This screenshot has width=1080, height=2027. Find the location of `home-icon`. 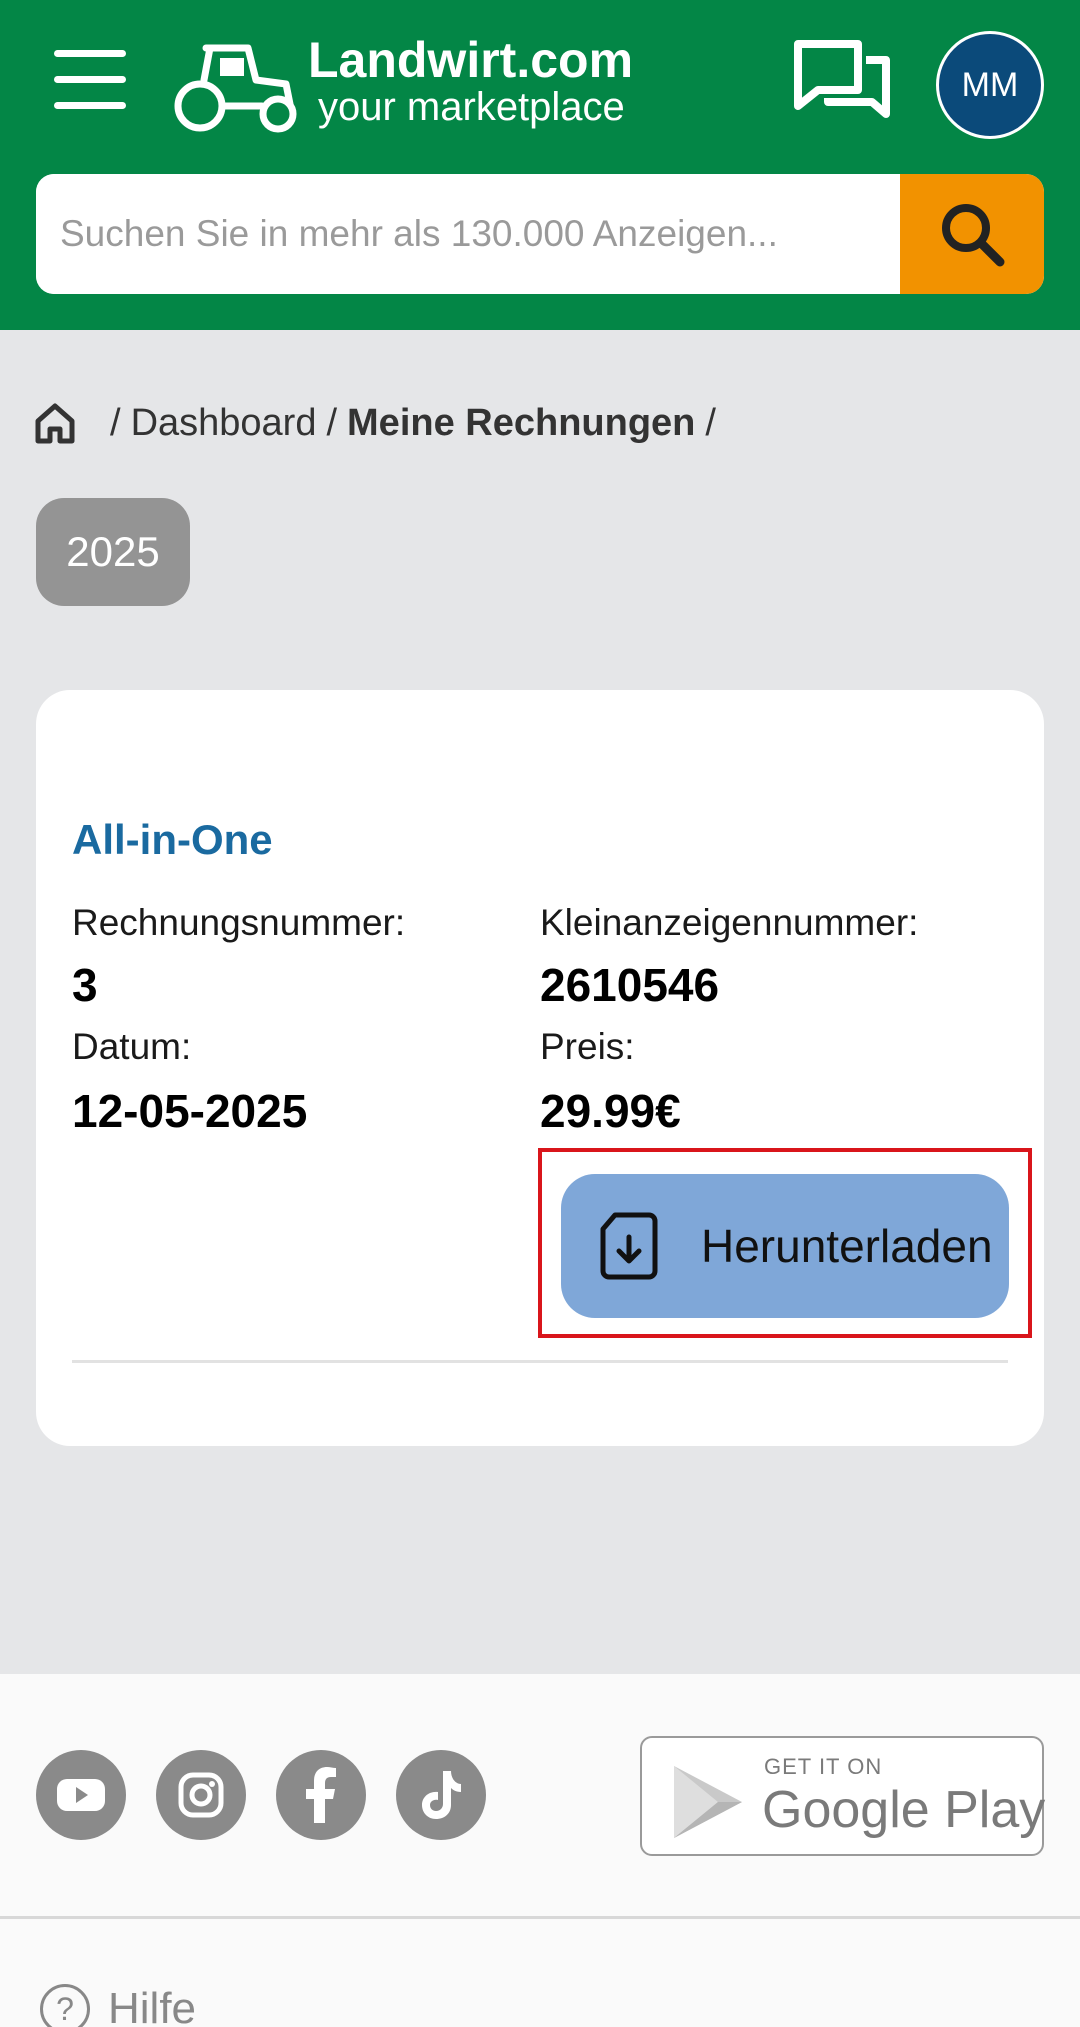

home-icon is located at coordinates (55, 423).